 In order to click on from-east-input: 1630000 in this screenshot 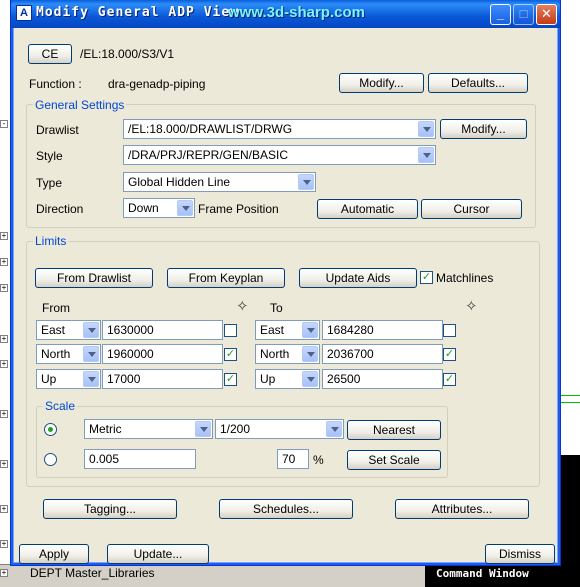, I will do `click(162, 330)`.